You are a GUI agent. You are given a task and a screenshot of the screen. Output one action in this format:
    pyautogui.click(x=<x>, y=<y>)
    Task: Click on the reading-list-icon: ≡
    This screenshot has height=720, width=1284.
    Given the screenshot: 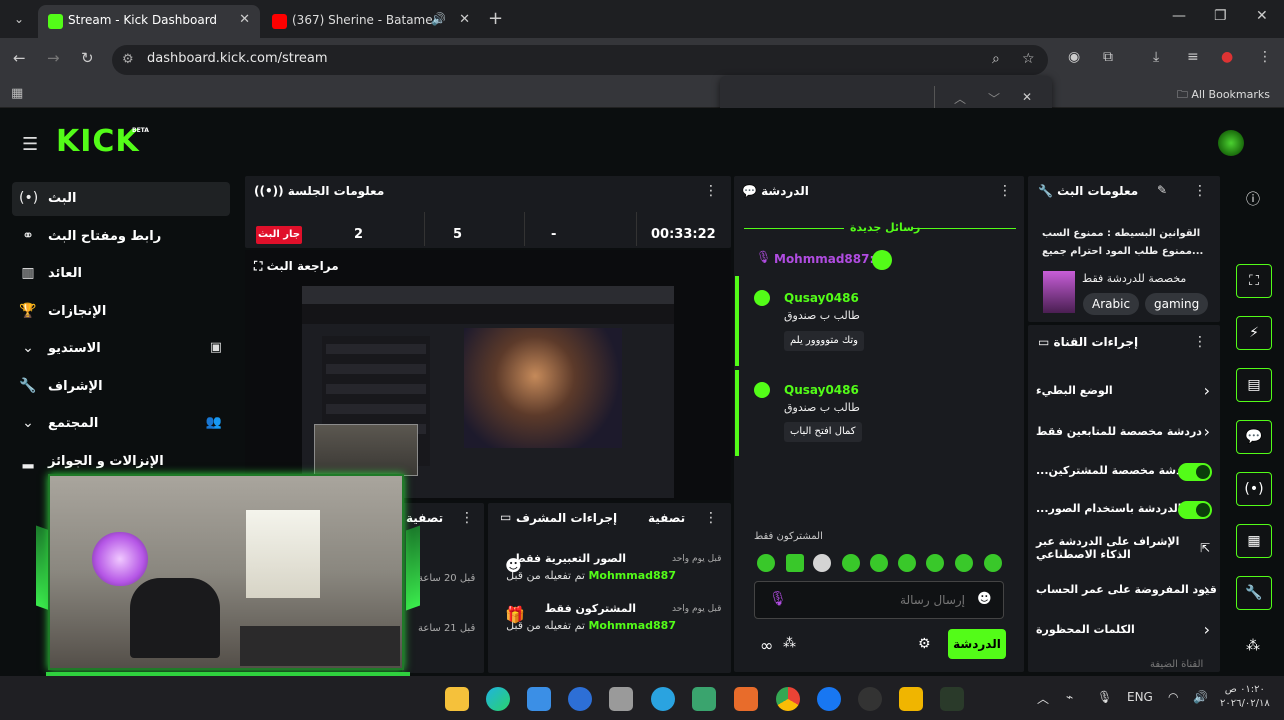 What is the action you would take?
    pyautogui.click(x=1193, y=57)
    